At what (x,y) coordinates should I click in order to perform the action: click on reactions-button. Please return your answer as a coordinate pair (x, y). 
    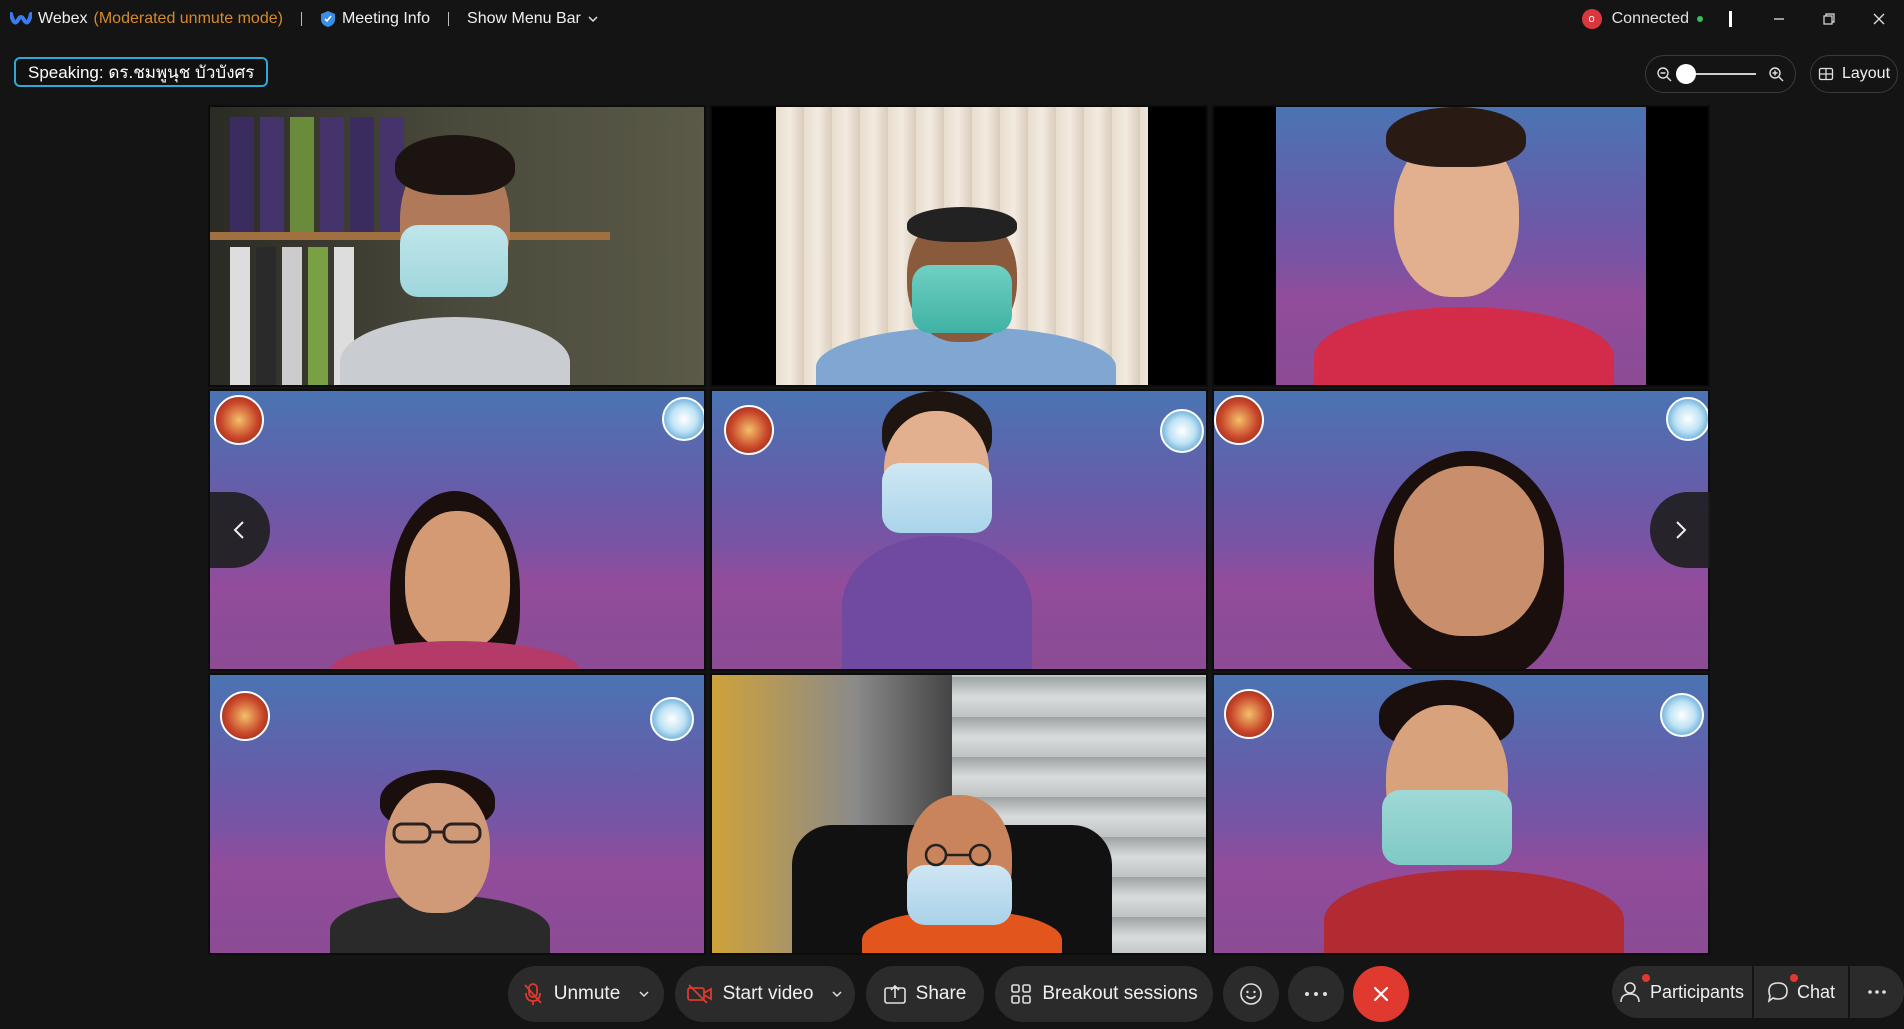
    Looking at the image, I should click on (1251, 994).